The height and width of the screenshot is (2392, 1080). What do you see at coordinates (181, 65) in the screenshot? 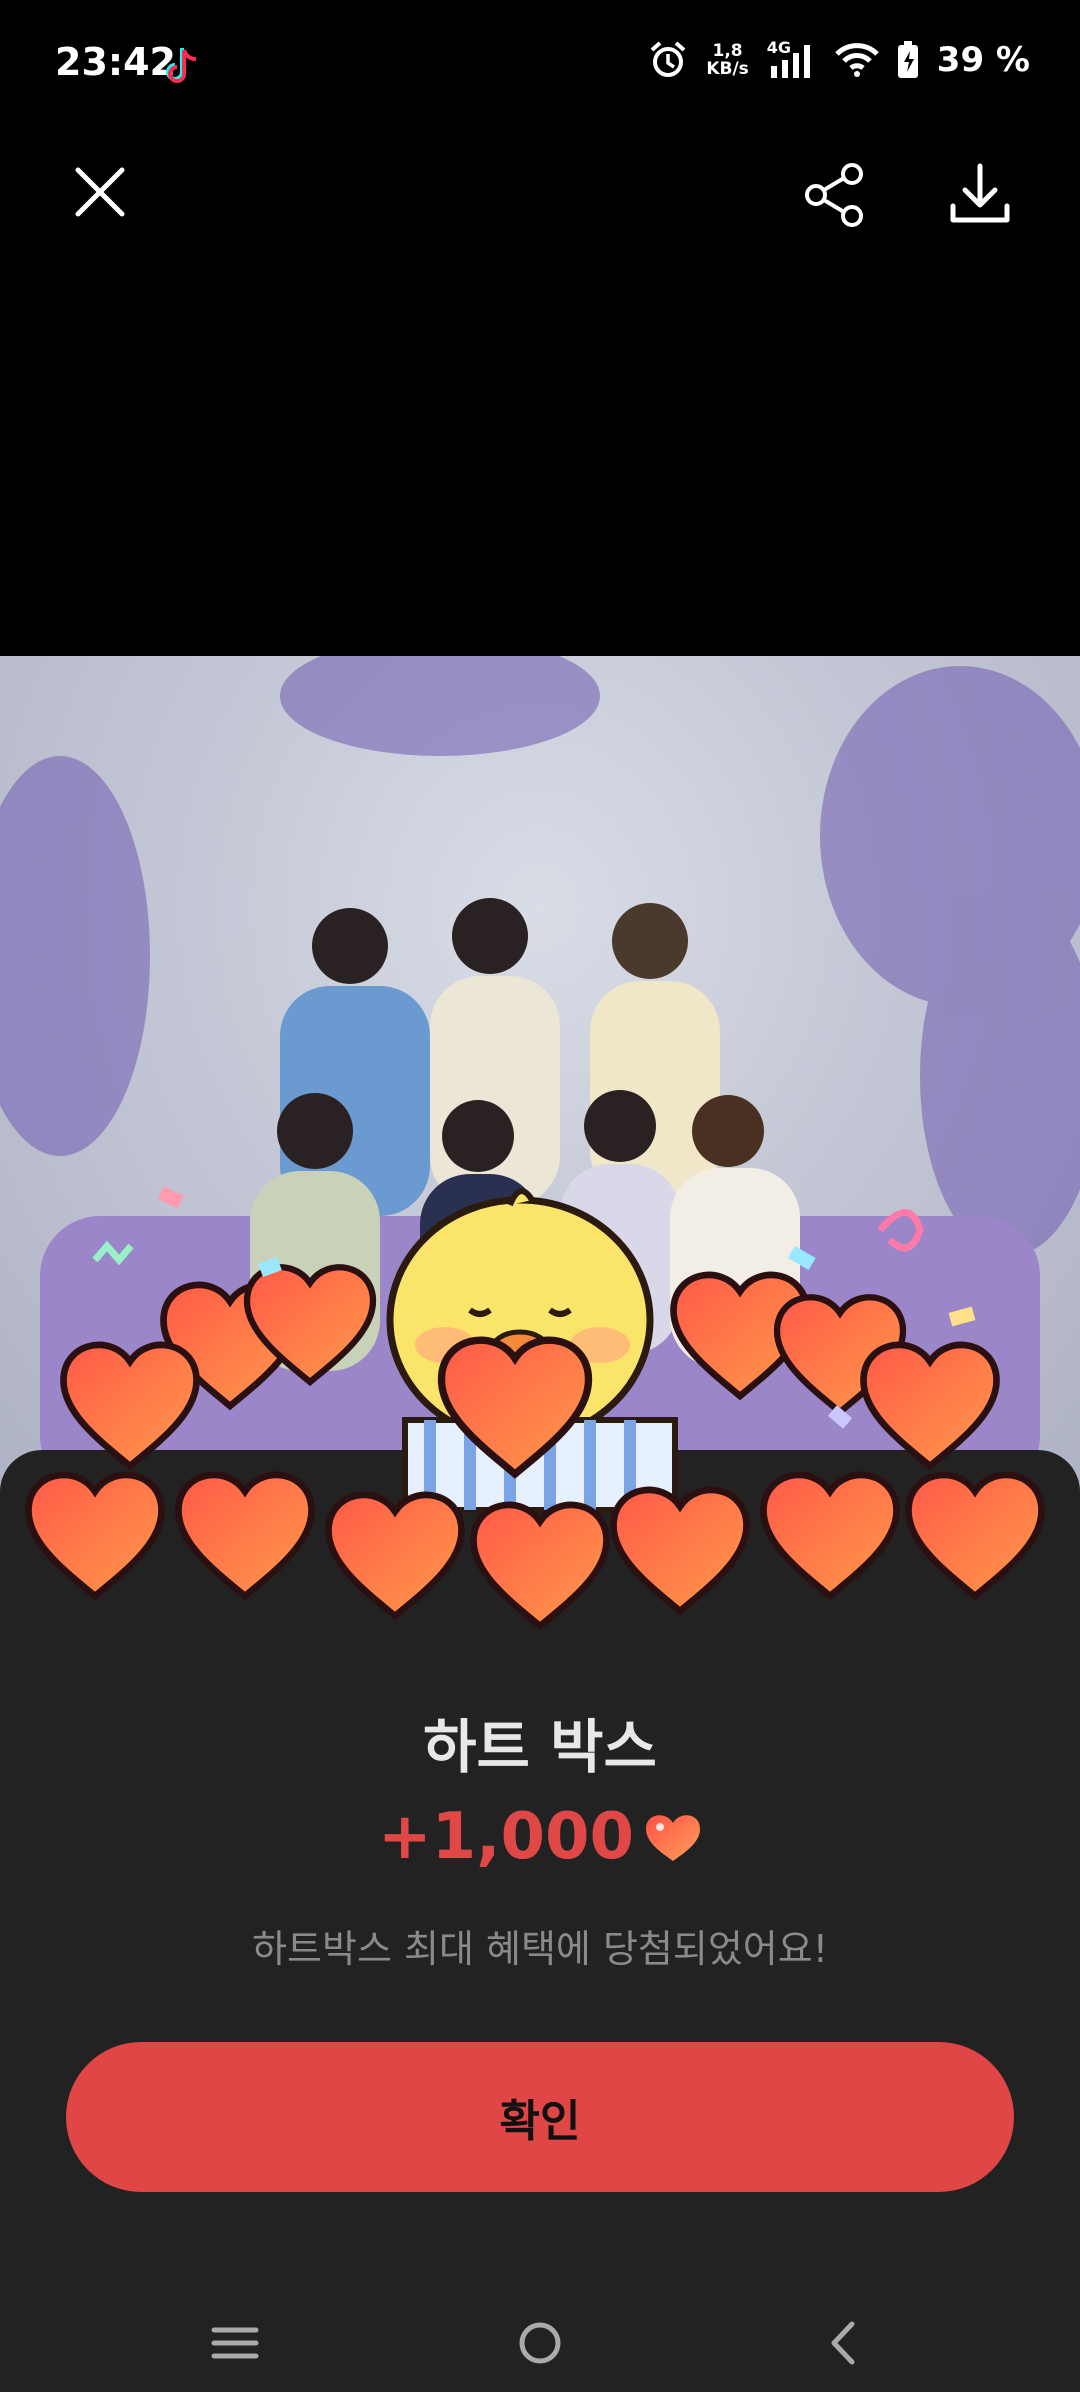
I see `tiktok-icon` at bounding box center [181, 65].